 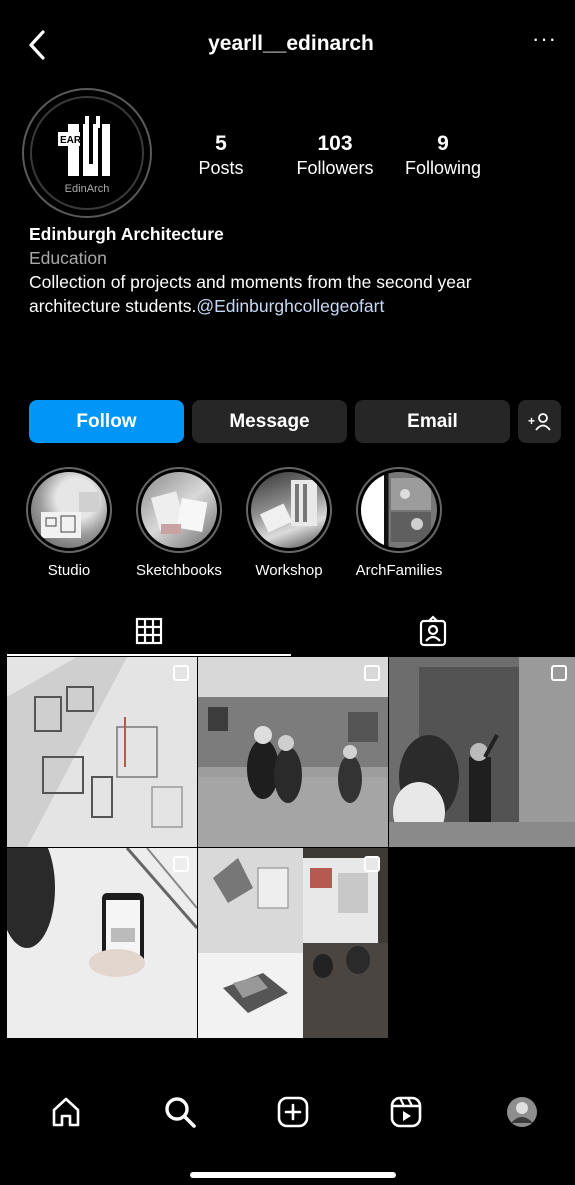 What do you see at coordinates (149, 655) in the screenshot?
I see `active-tab-indicator` at bounding box center [149, 655].